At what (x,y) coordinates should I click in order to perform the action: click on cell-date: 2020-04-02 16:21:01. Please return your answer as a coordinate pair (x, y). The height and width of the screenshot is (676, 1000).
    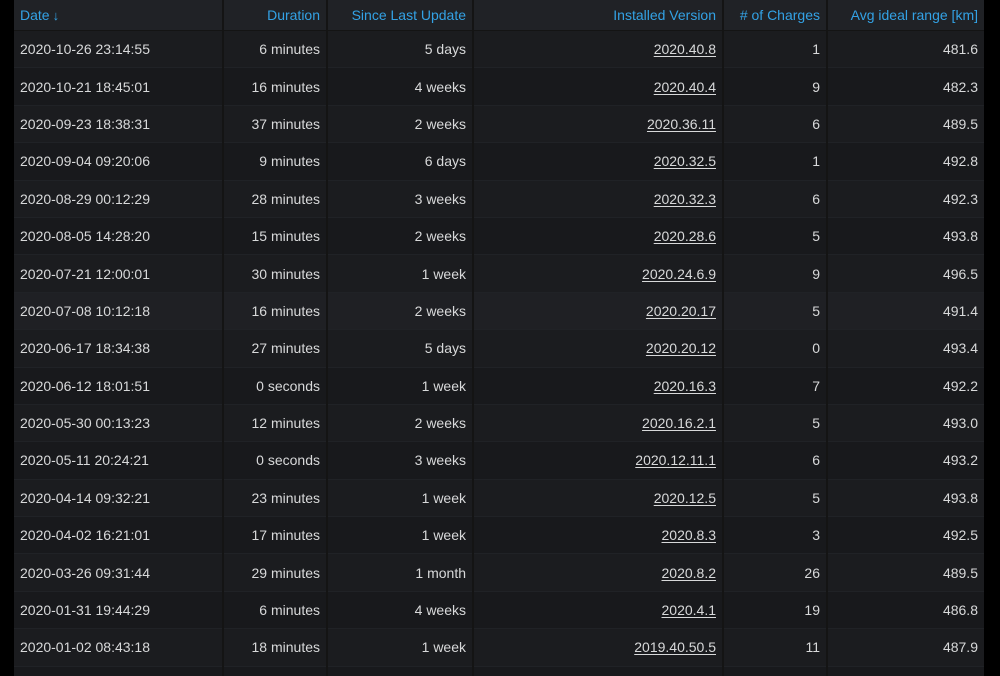
    Looking at the image, I should click on (119, 535).